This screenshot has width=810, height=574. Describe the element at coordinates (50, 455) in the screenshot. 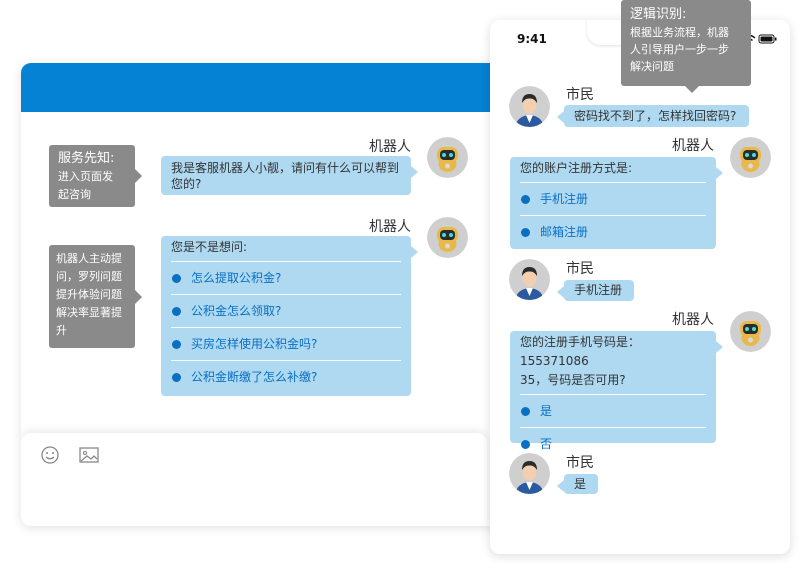

I see `smiley-icon` at that location.